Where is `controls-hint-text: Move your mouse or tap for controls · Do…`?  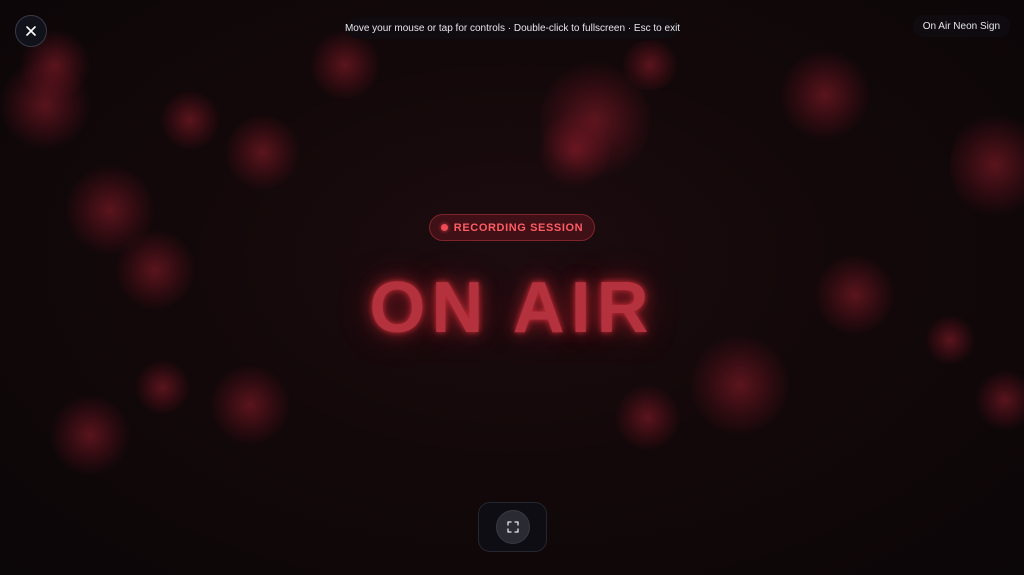 controls-hint-text: Move your mouse or tap for controls · Do… is located at coordinates (512, 28).